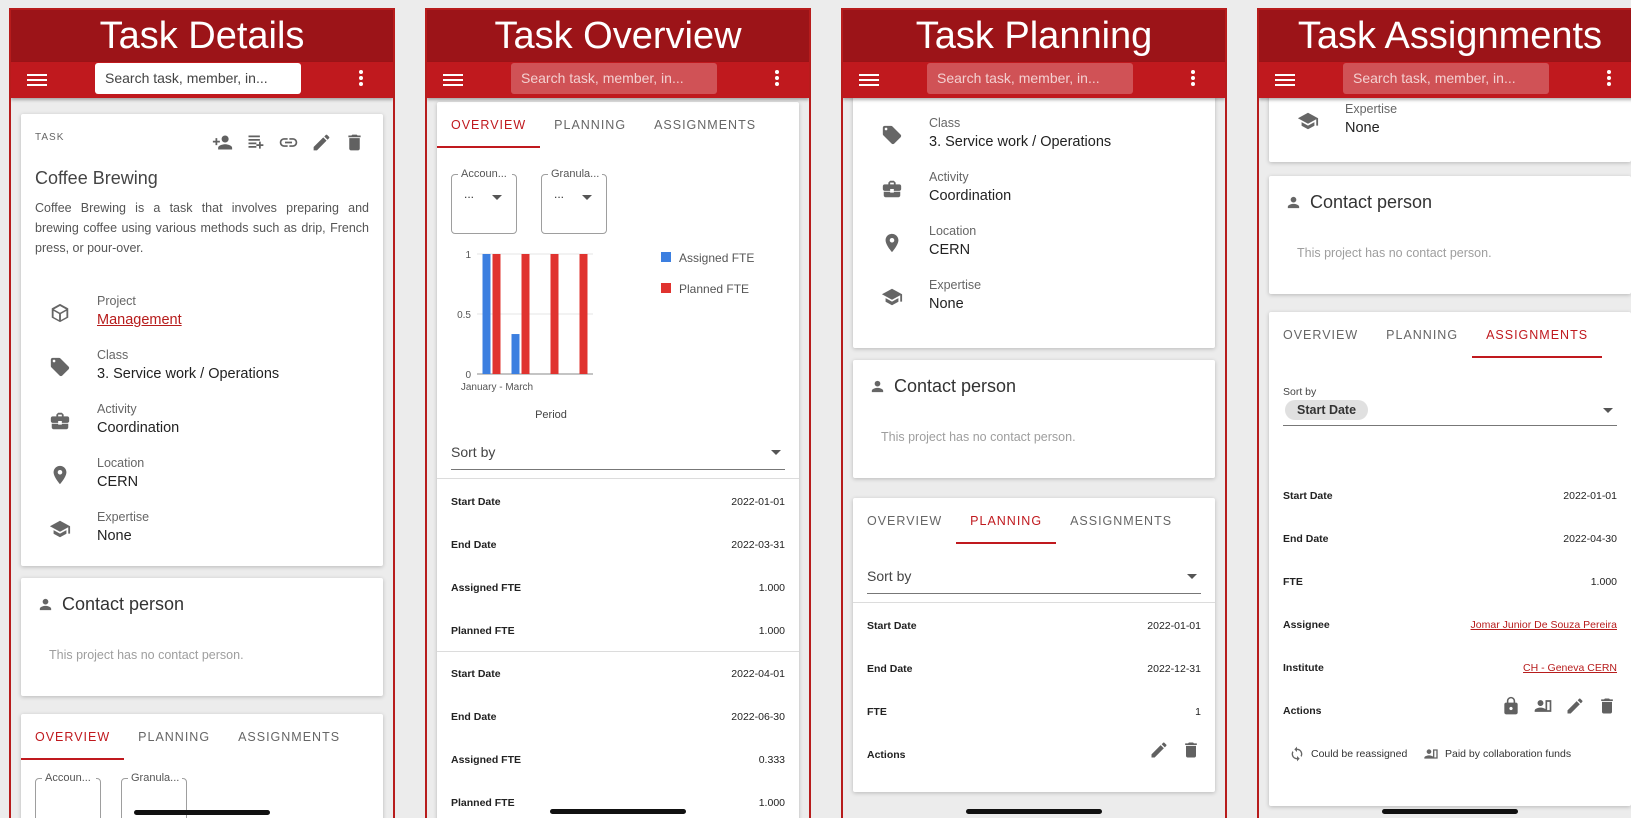  Describe the element at coordinates (222, 142) in the screenshot. I see `person-add-icon` at that location.